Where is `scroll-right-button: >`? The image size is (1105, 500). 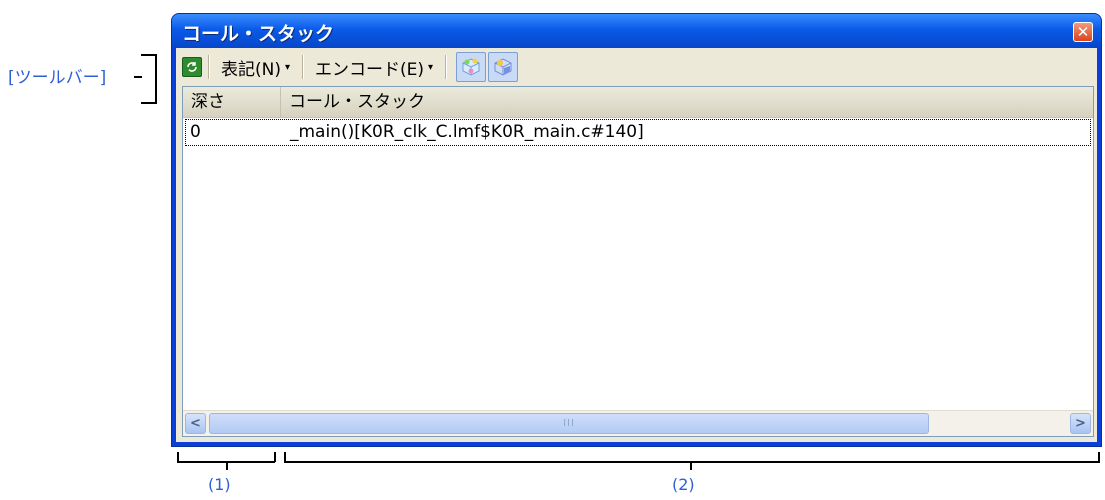
scroll-right-button: > is located at coordinates (1080, 423).